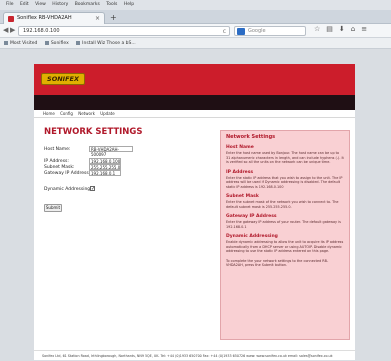  I want to click on page-title: NETWORK SETTINGS, so click(93, 132).